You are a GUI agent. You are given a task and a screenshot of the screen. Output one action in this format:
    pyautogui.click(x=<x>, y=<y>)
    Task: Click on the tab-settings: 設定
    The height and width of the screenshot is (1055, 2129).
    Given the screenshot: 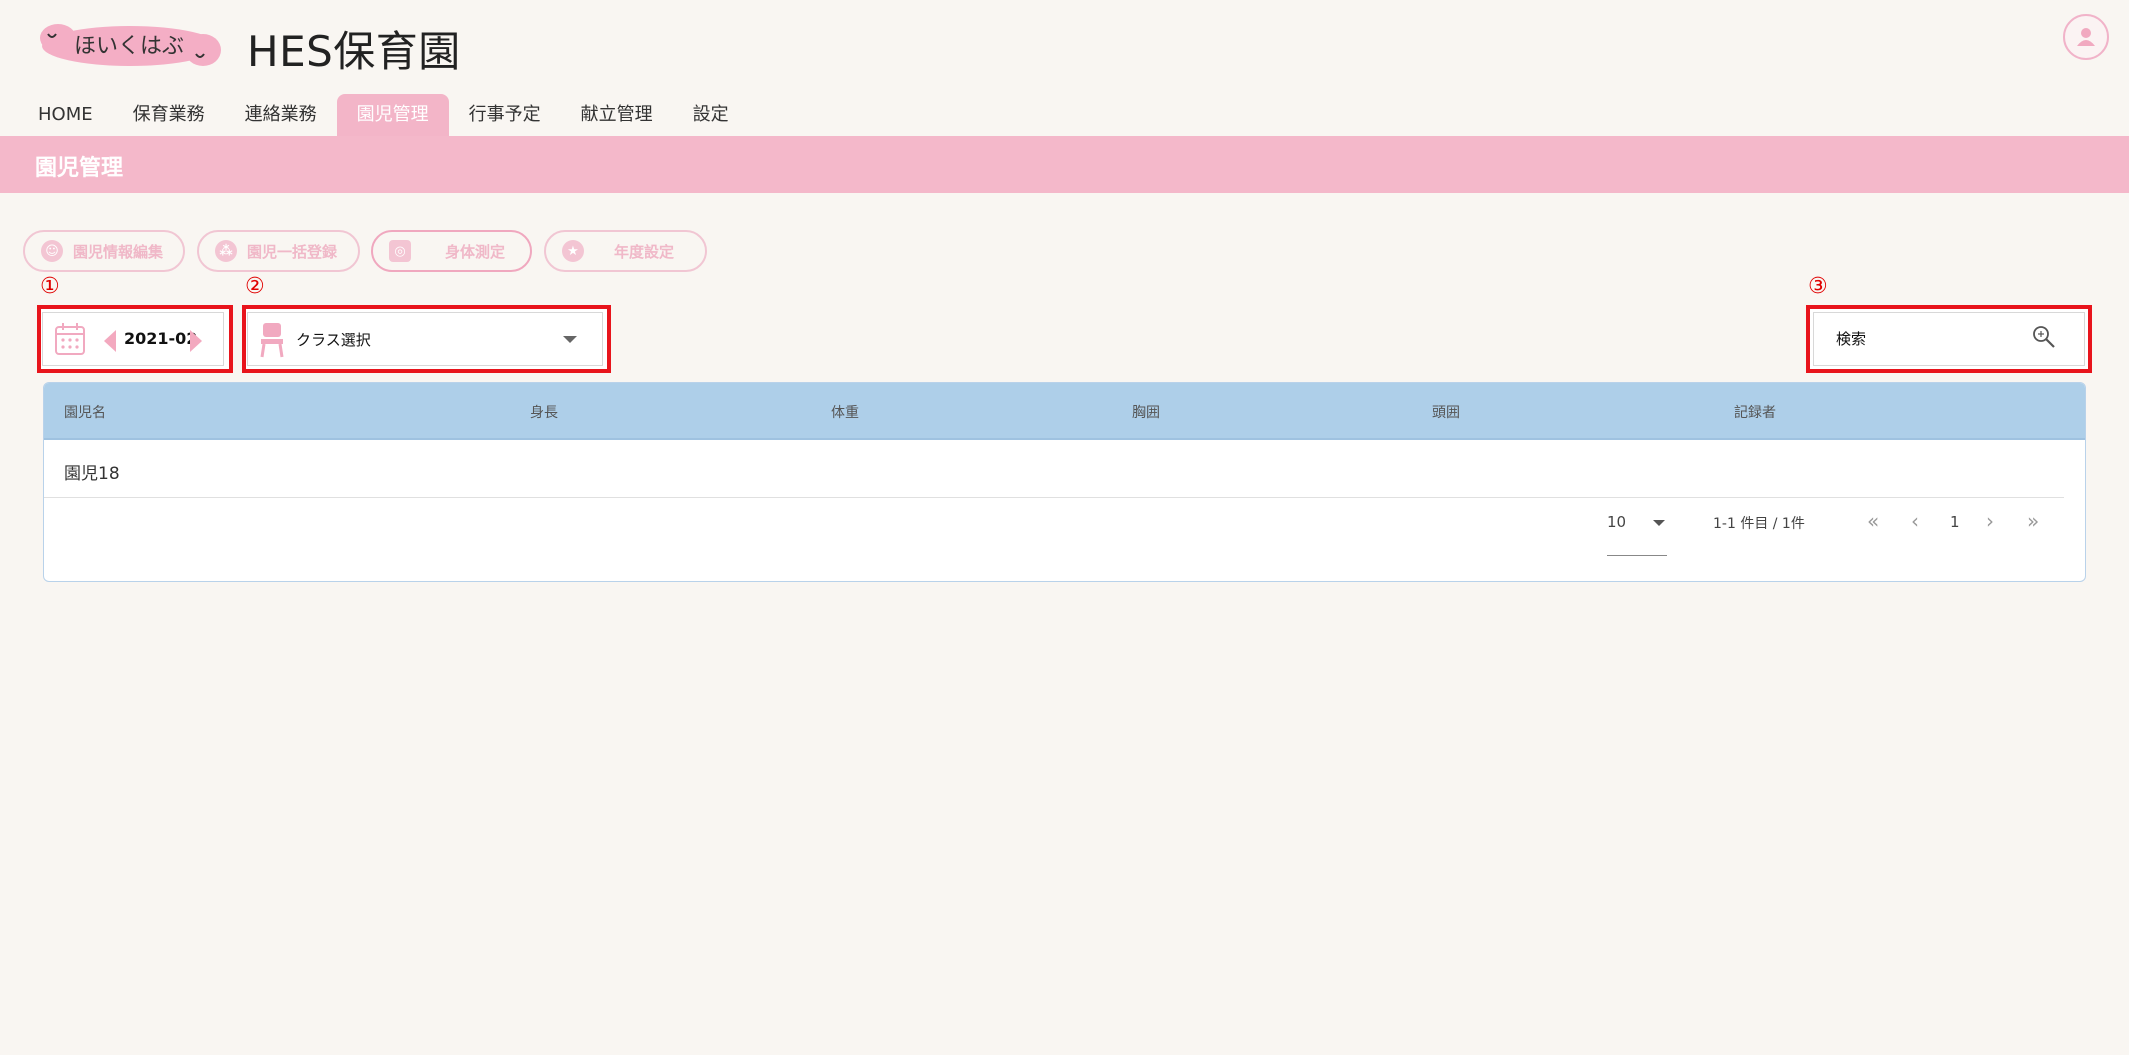 What is the action you would take?
    pyautogui.click(x=711, y=115)
    